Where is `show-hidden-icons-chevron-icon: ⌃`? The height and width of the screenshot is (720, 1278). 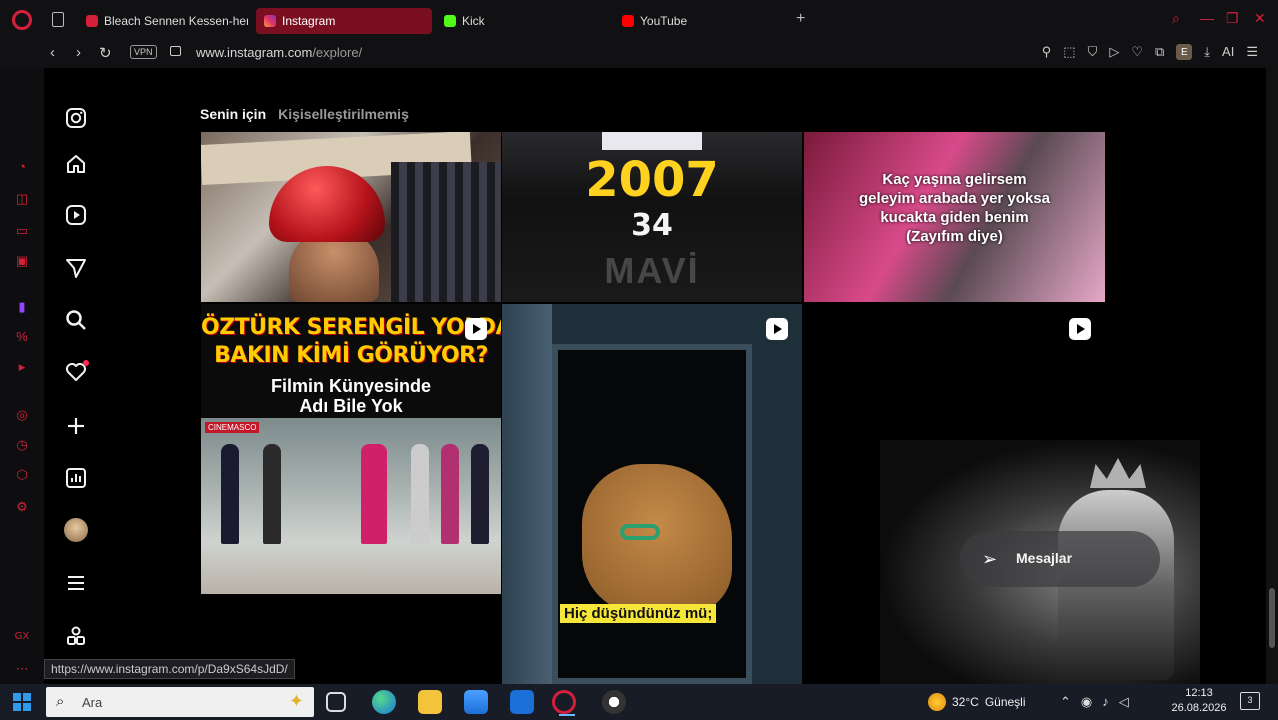 show-hidden-icons-chevron-icon: ⌃ is located at coordinates (1065, 702).